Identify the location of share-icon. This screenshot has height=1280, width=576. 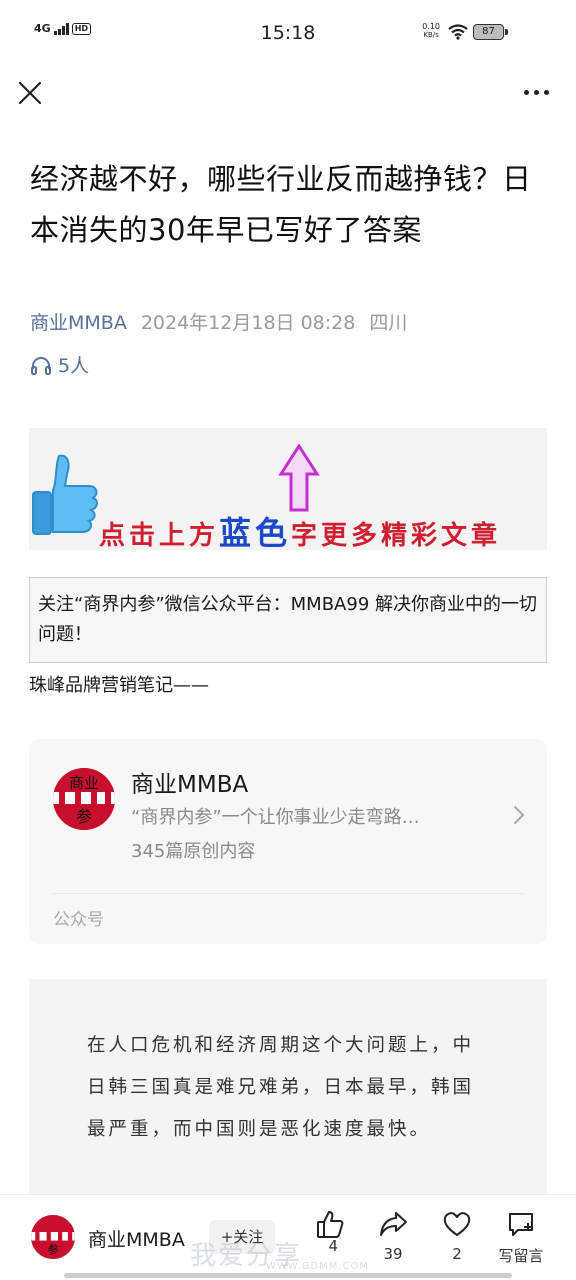
(393, 1224).